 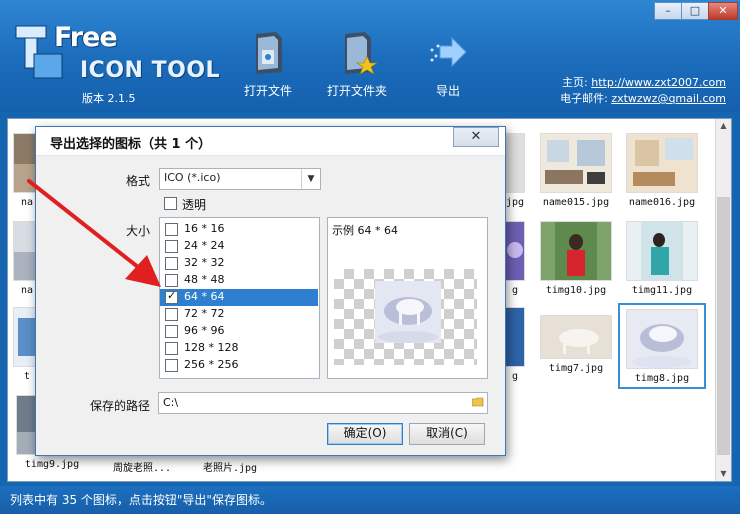 I want to click on open-file-label: 打开文件, so click(x=267, y=91).